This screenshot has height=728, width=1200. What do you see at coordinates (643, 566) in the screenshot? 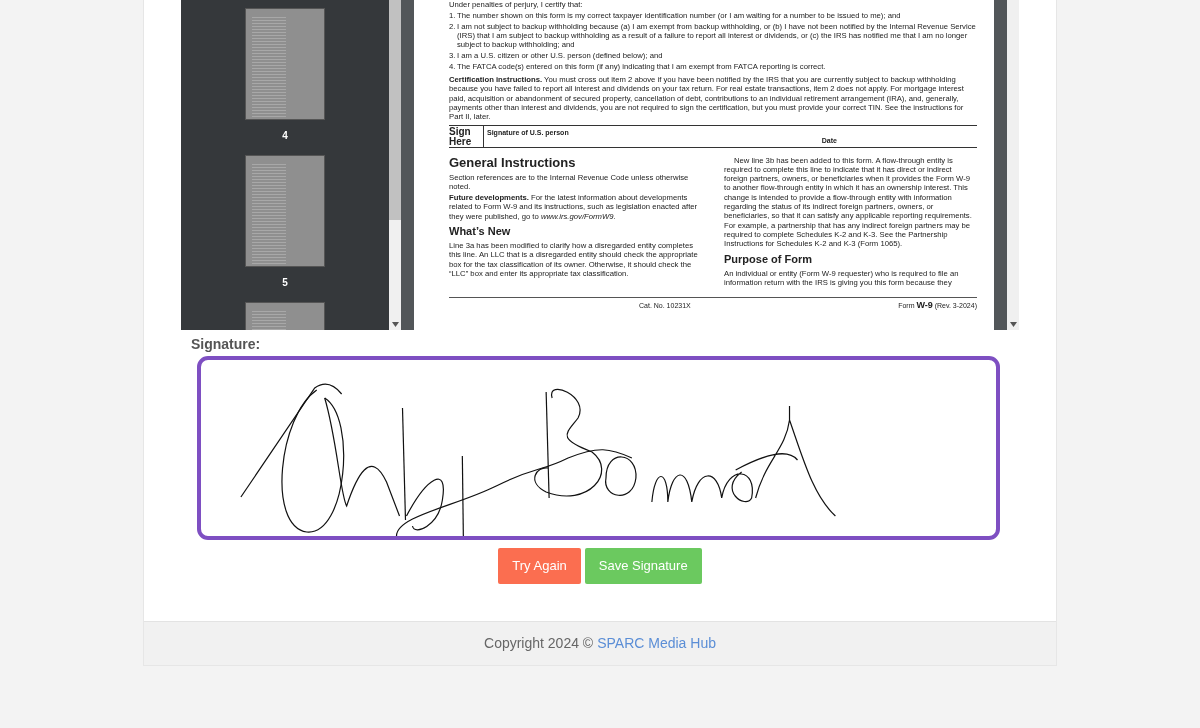
I see `save-button: Save Signature` at bounding box center [643, 566].